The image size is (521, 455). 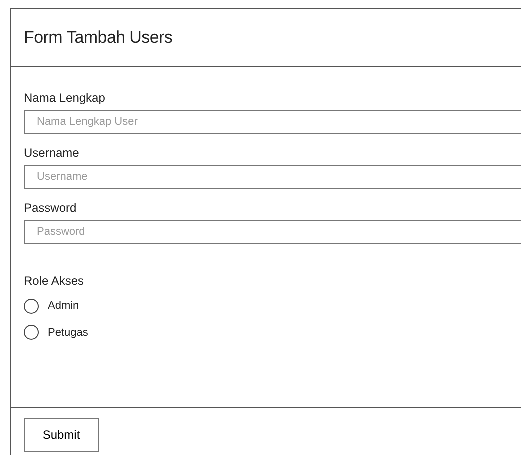 I want to click on field-label: Role Akses, so click(x=55, y=281).